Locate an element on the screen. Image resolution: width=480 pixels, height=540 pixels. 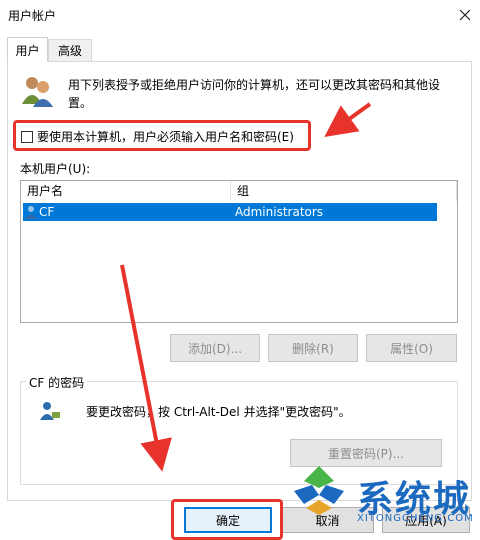
arrow-to-checkbox is located at coordinates (348, 120).